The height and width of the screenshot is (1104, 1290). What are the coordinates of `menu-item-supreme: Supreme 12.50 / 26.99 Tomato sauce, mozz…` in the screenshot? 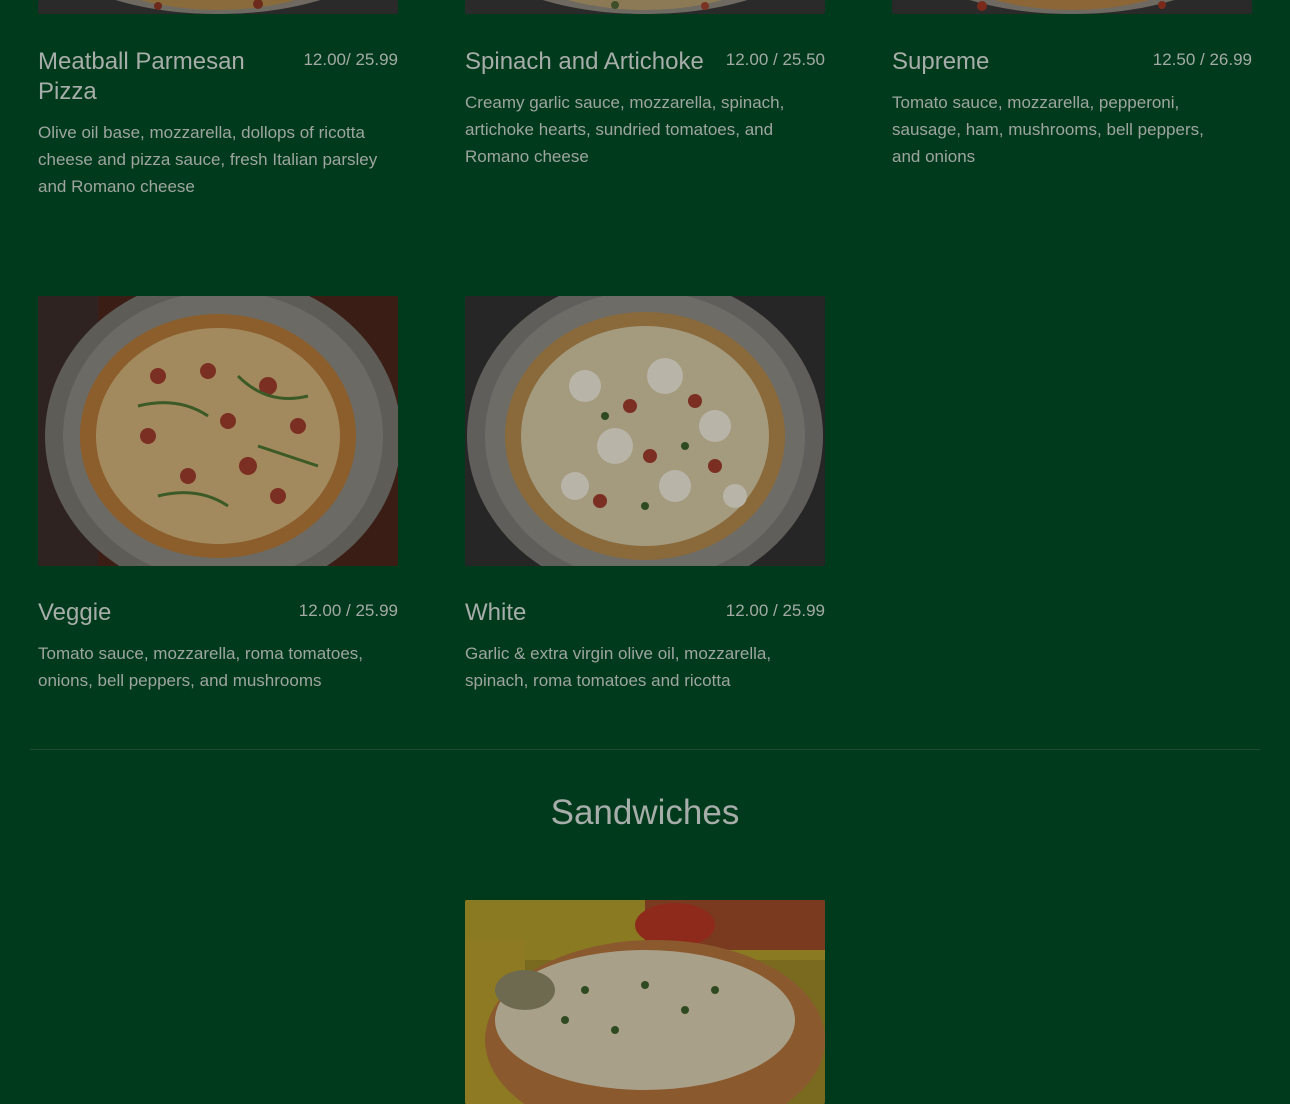 It's located at (1072, 108).